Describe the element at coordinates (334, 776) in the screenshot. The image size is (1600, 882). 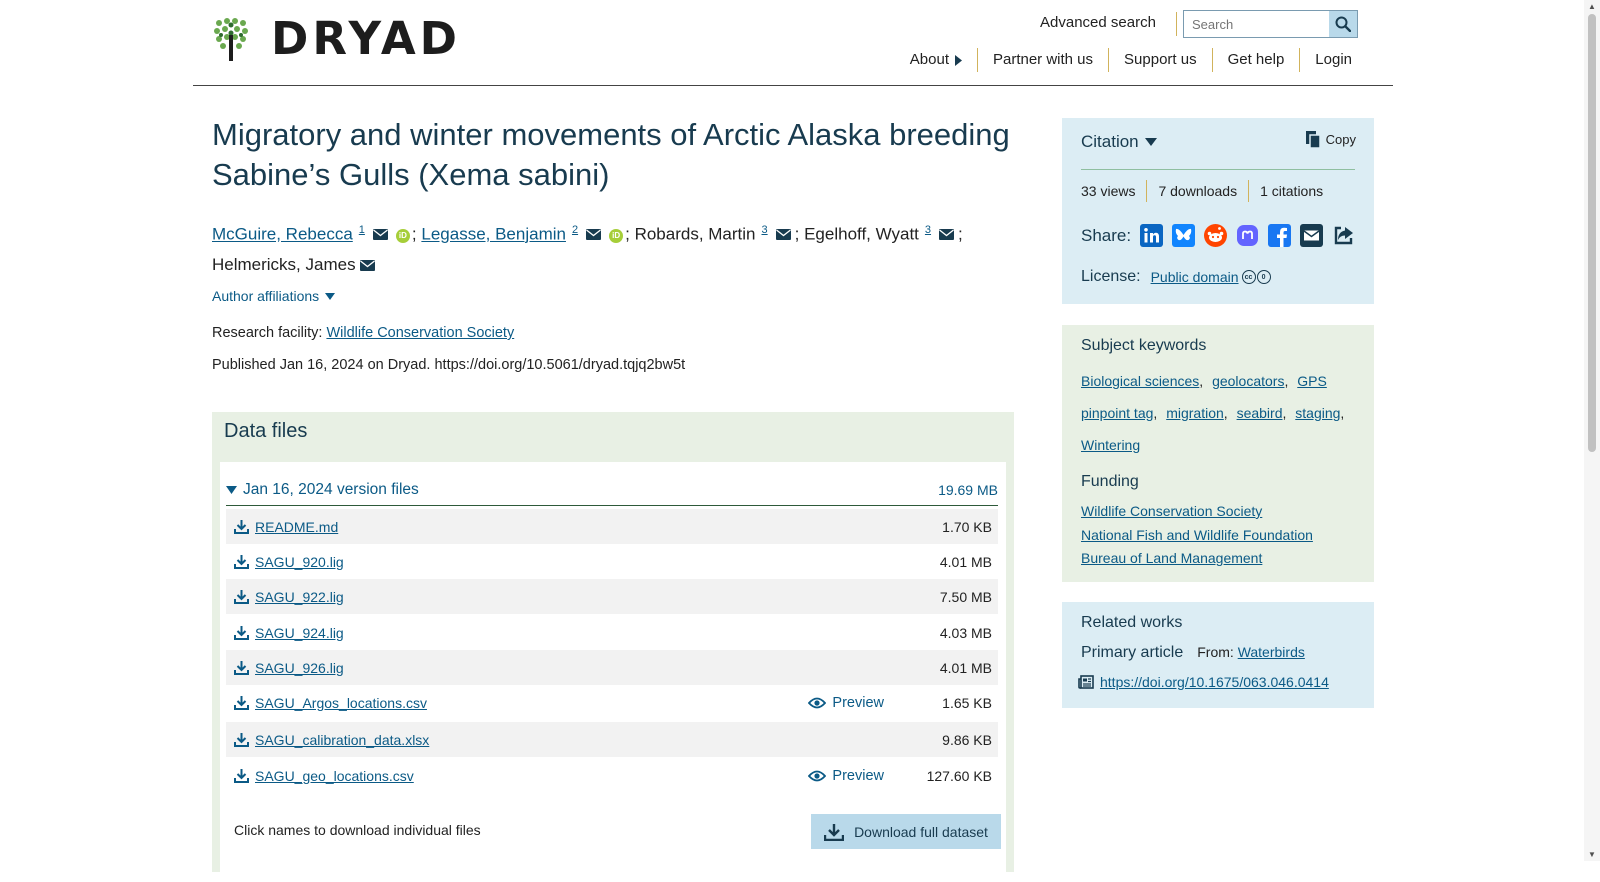
I see `file-link: SAGU_geo_locations.csv` at that location.